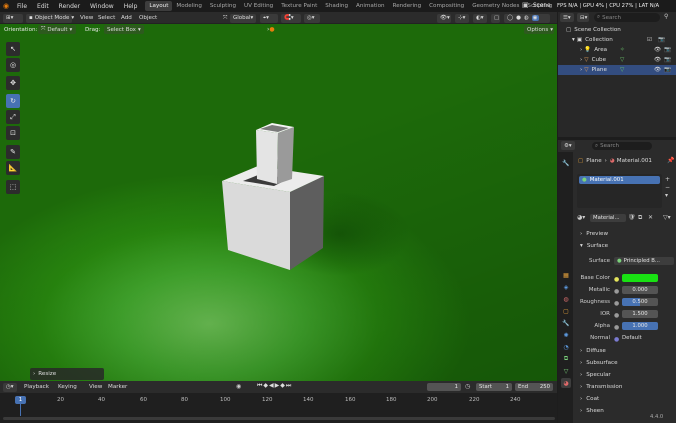  I want to click on properties-search: ⌕ Search, so click(622, 146).